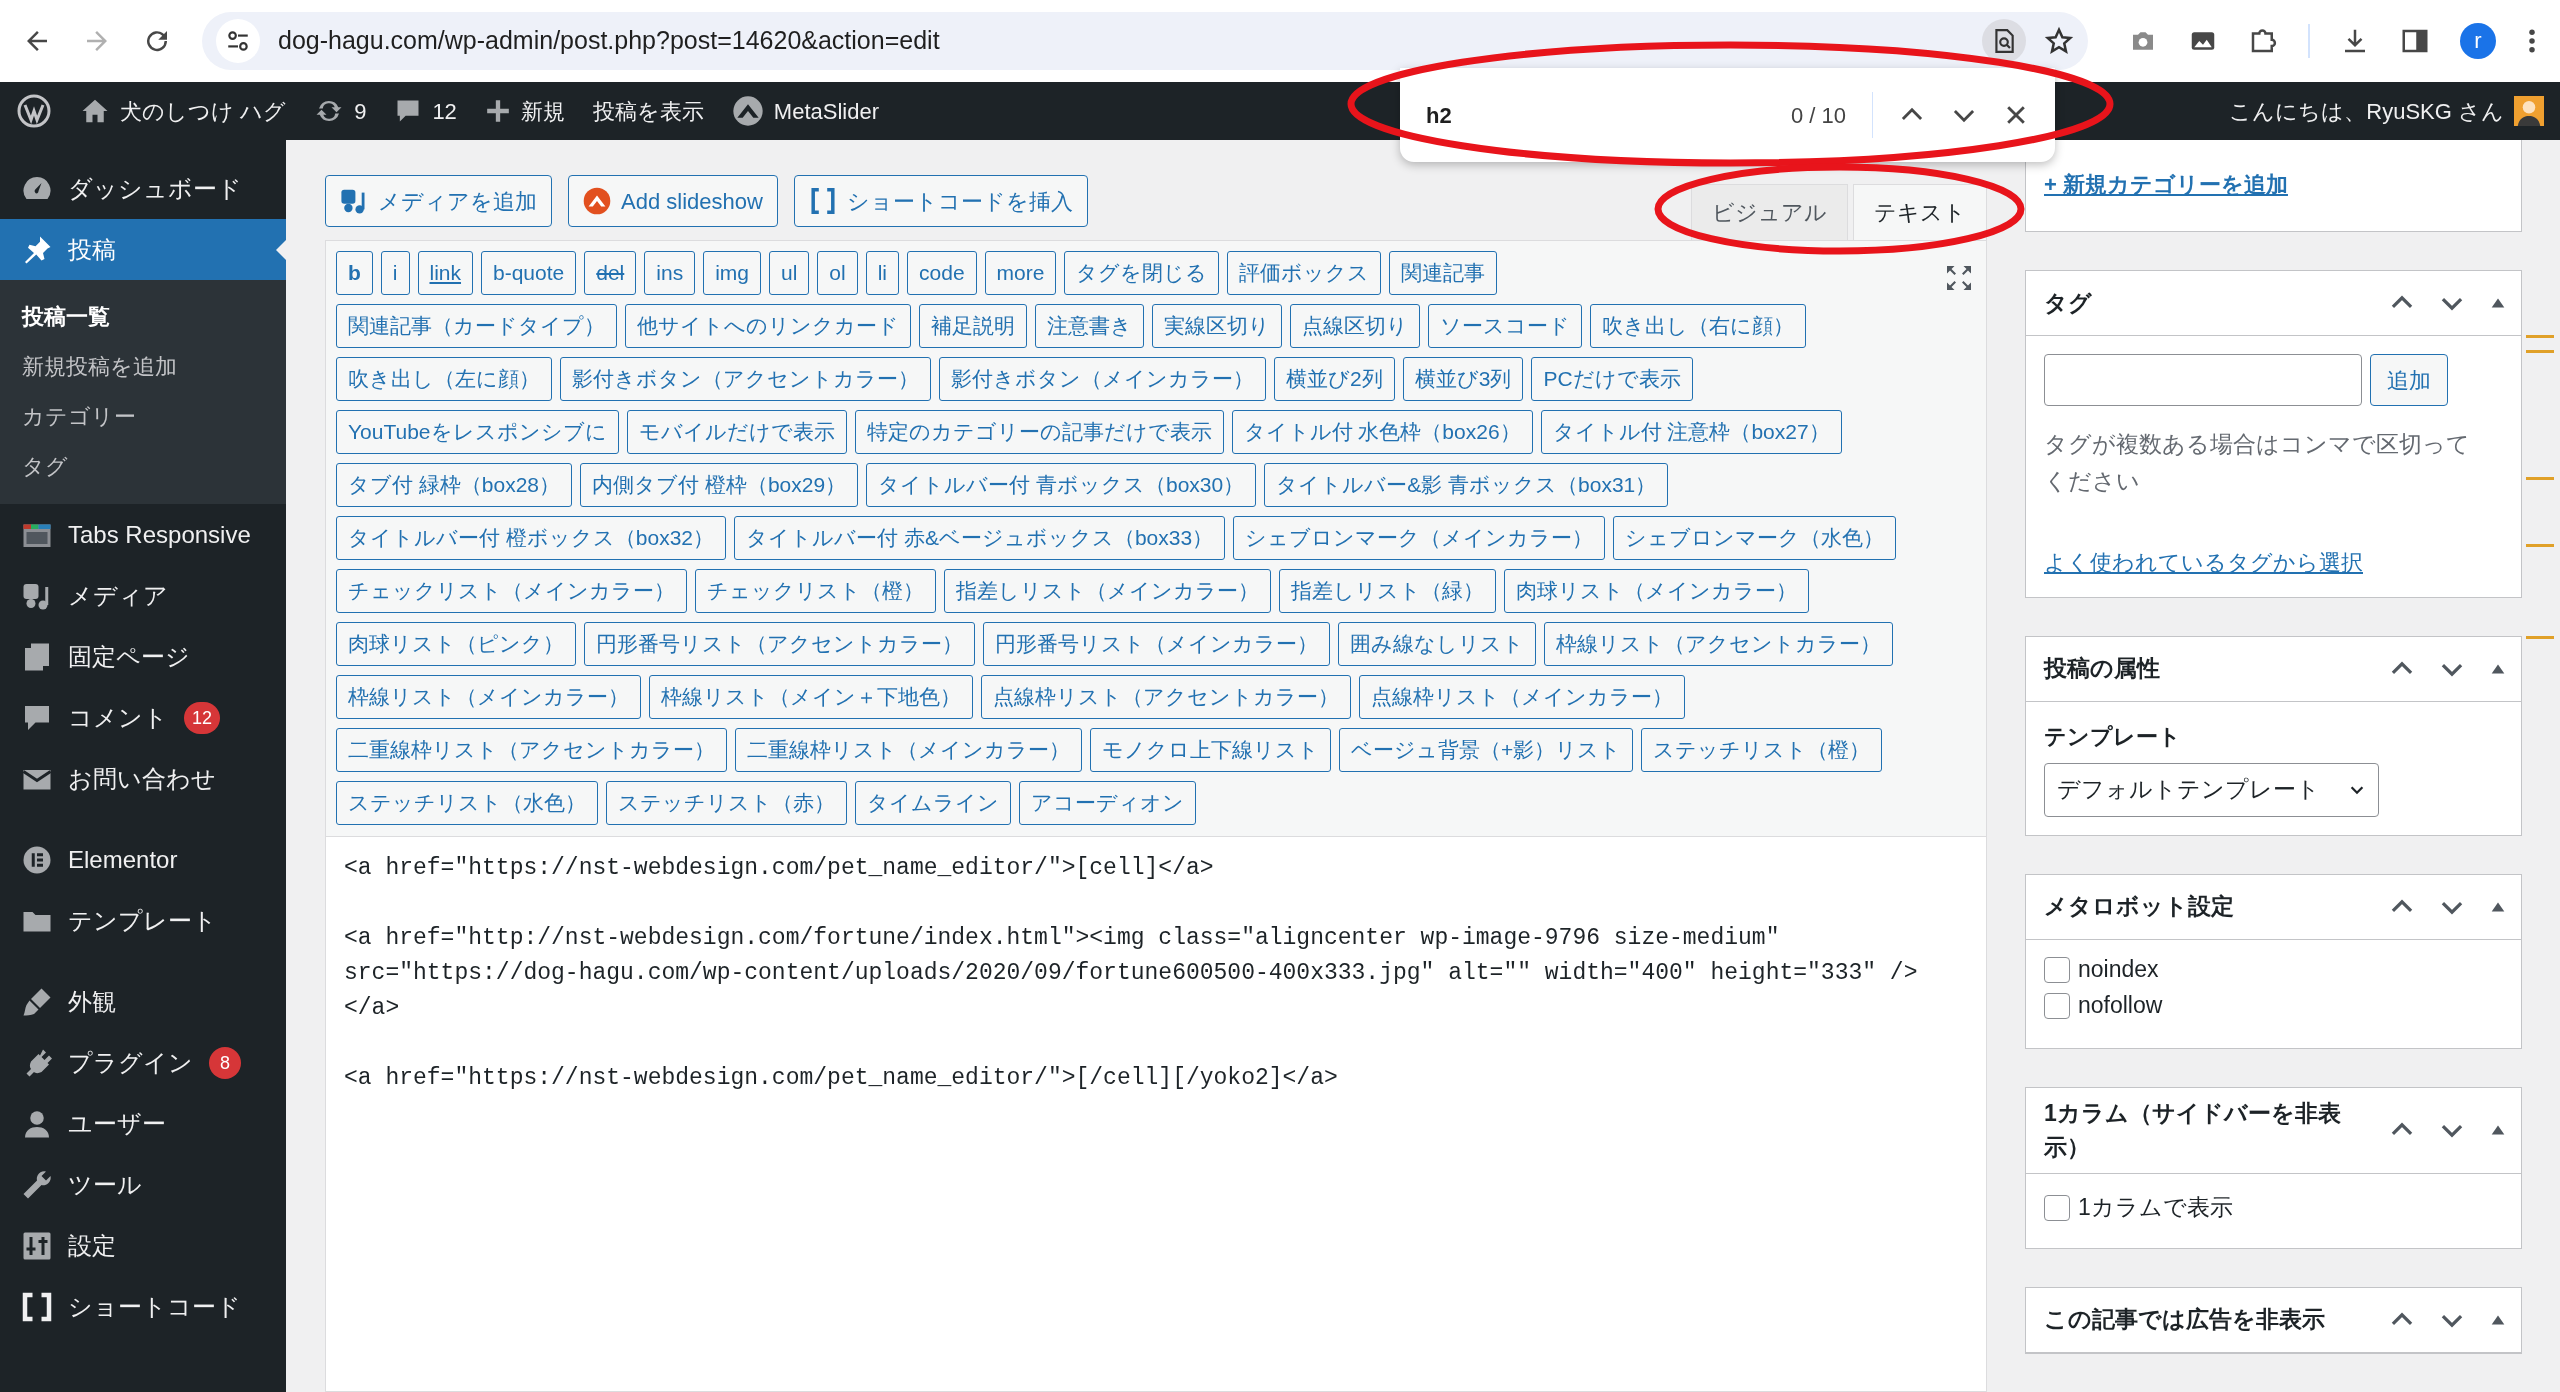  Describe the element at coordinates (745, 379) in the screenshot. I see `quicktag-button: 影付きボタン（アクセントカラー）` at that location.